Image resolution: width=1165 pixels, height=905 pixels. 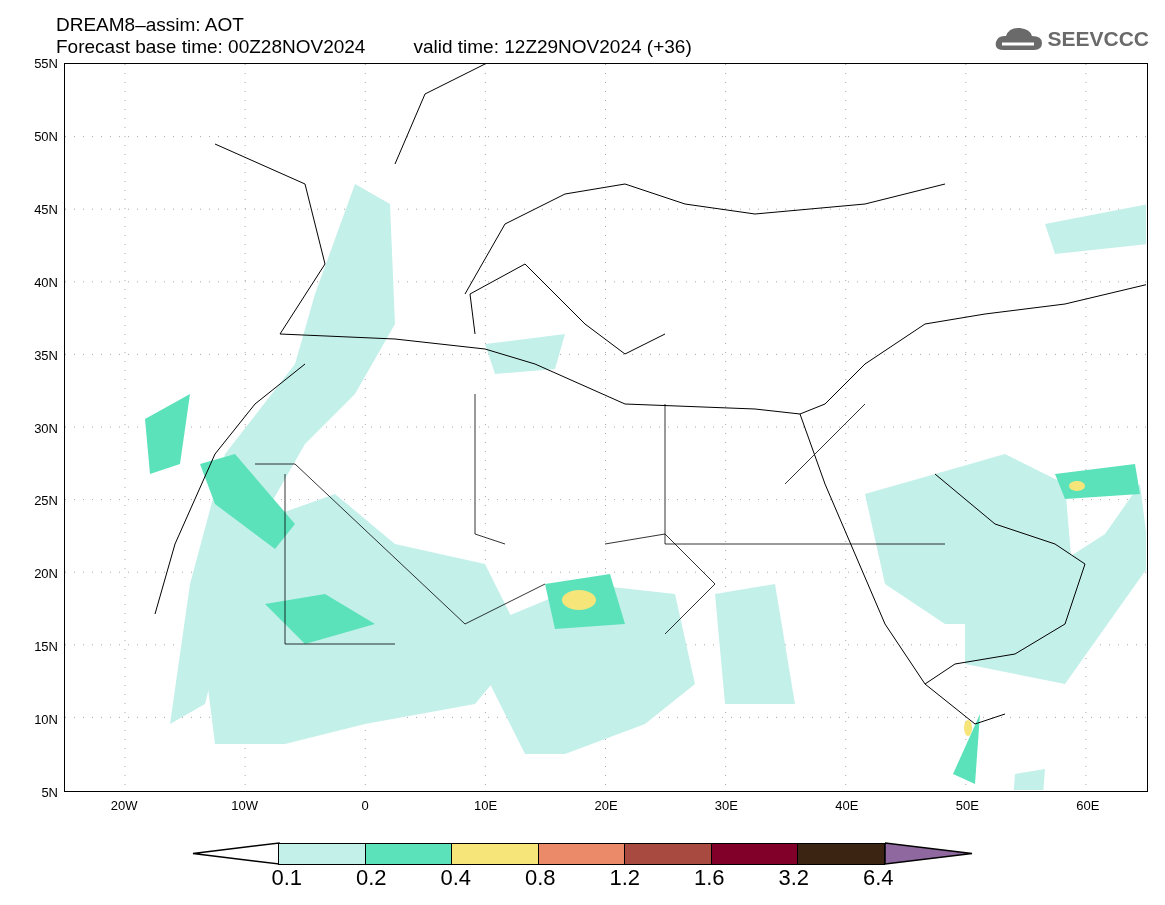 I want to click on longitude-label: 0, so click(x=365, y=805).